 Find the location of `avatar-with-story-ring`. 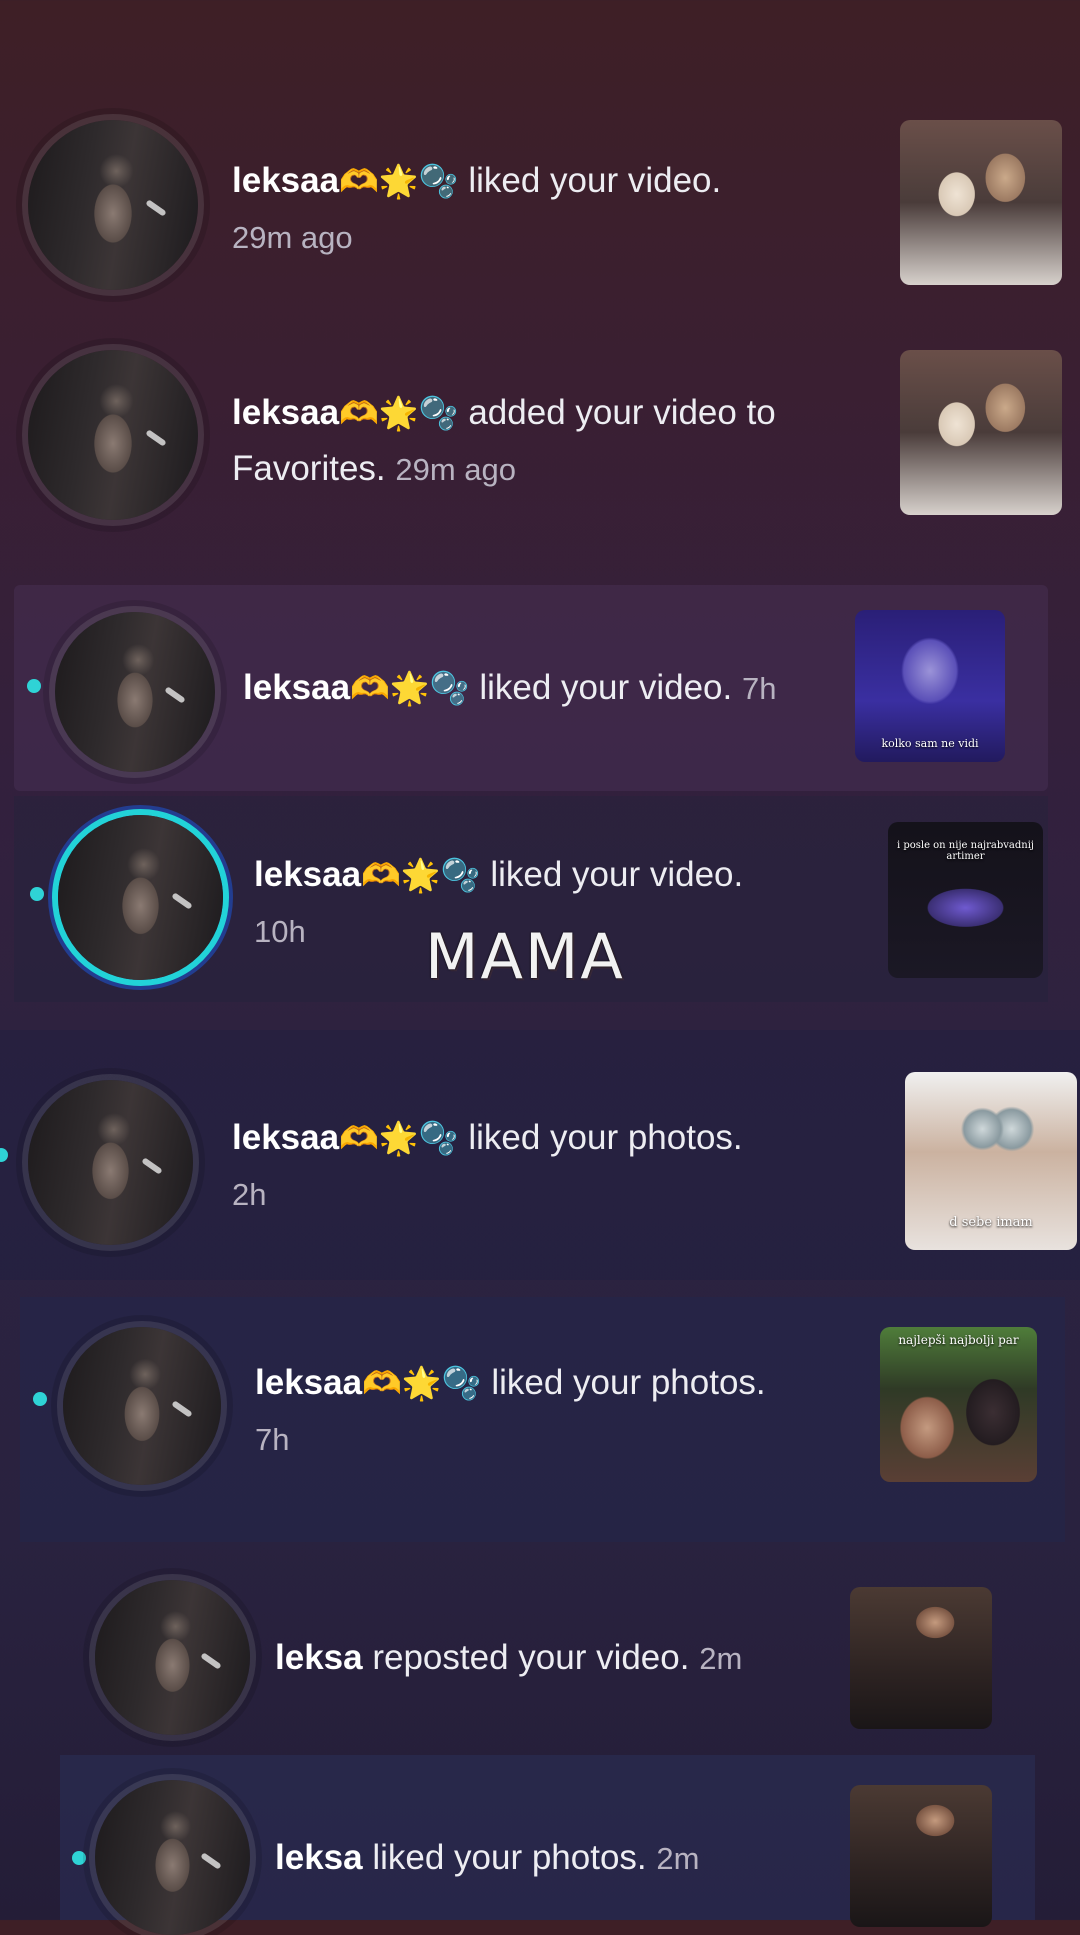

avatar-with-story-ring is located at coordinates (140, 897).